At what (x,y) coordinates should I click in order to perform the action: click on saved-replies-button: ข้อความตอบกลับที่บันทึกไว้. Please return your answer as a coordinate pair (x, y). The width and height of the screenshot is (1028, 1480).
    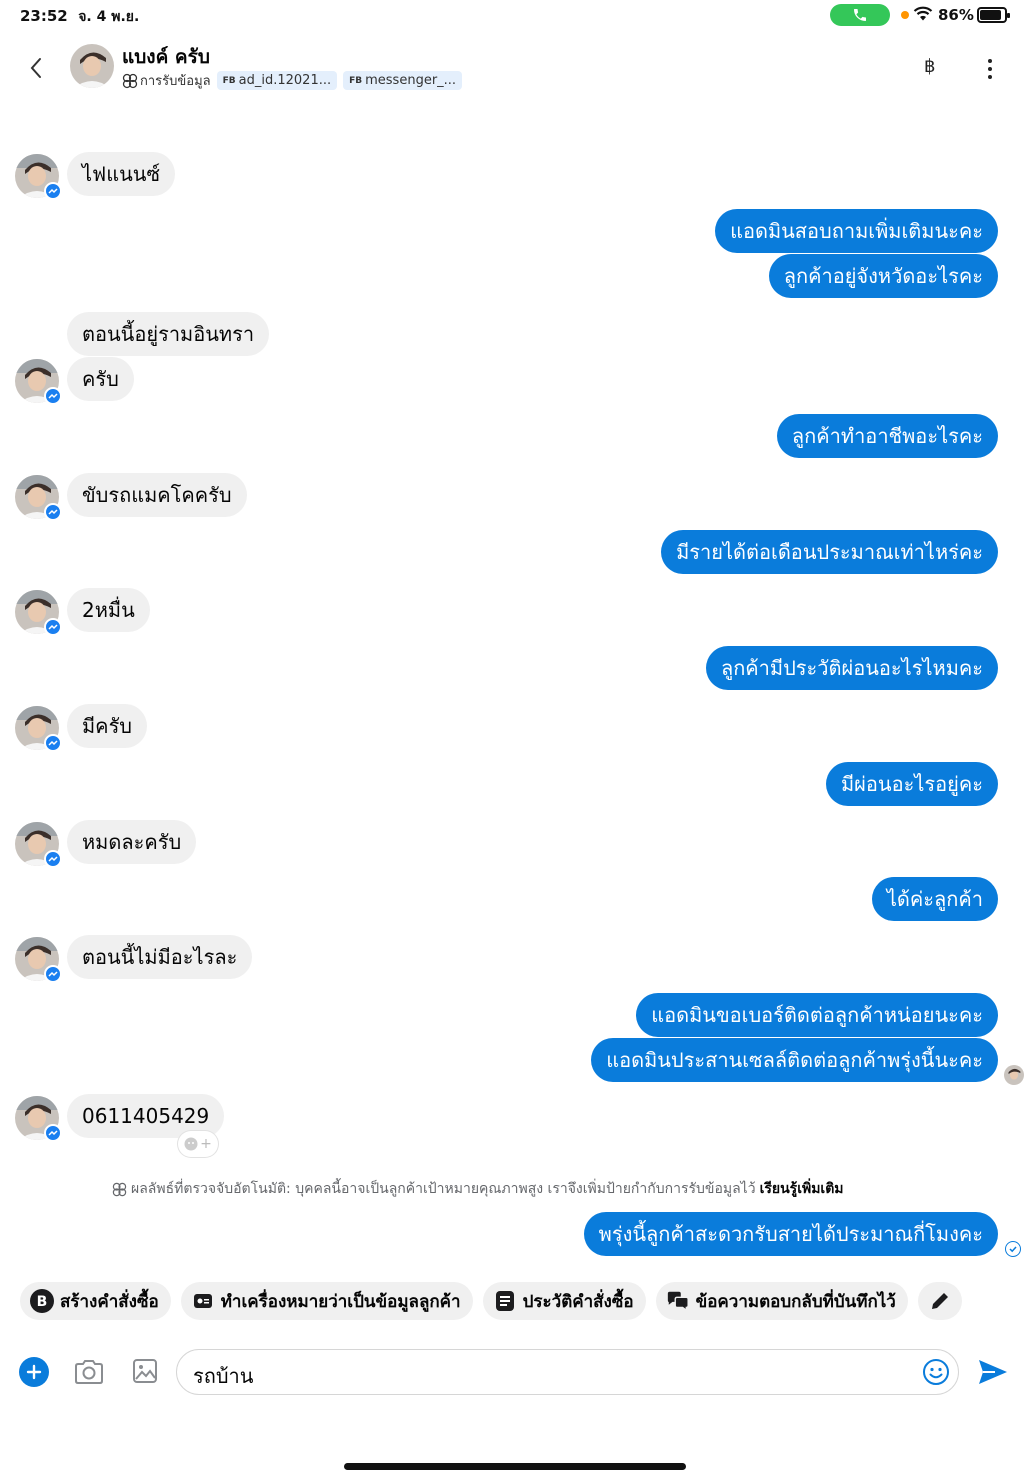
    Looking at the image, I should click on (781, 1301).